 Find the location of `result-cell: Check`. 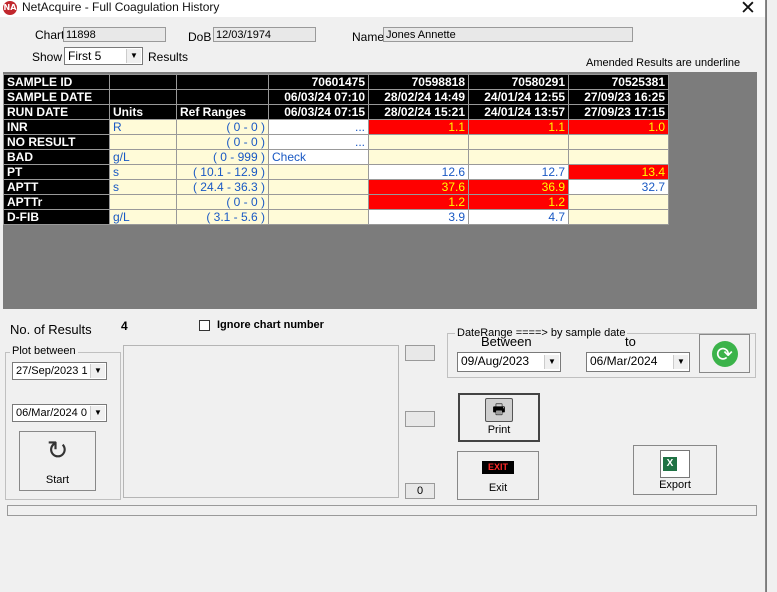

result-cell: Check is located at coordinates (318, 157).